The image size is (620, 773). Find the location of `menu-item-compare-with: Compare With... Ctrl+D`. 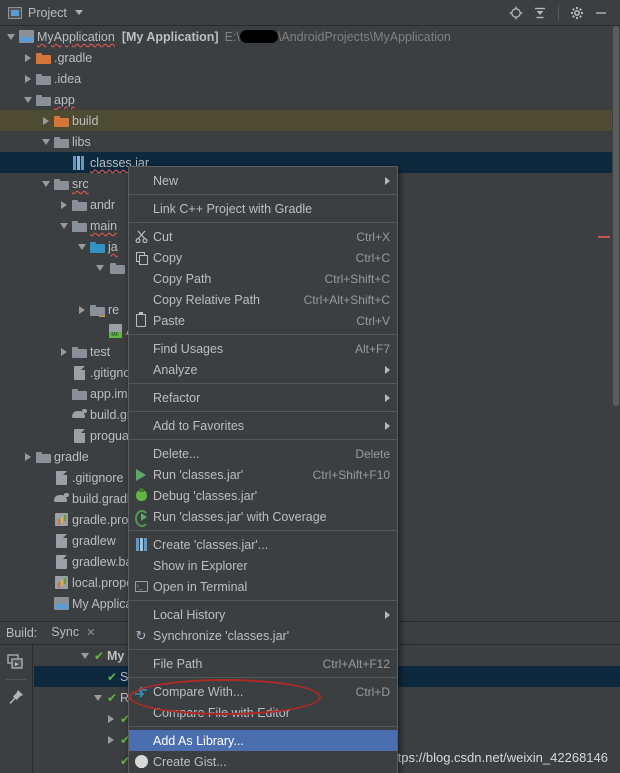

menu-item-compare-with: Compare With... Ctrl+D is located at coordinates (263, 691).